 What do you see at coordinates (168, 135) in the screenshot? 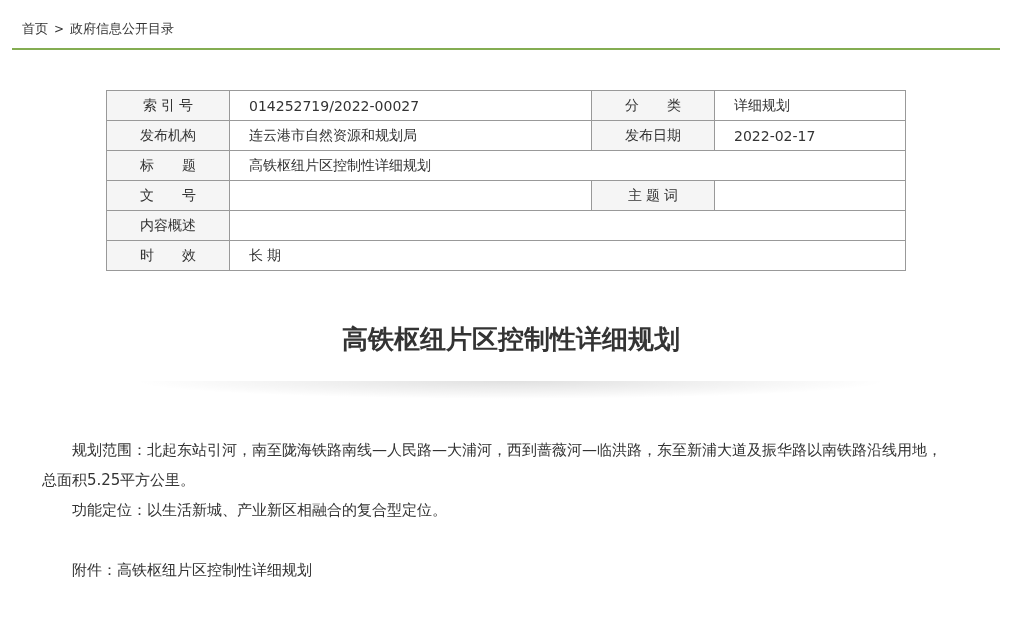
I see `field-label: 发布机构` at bounding box center [168, 135].